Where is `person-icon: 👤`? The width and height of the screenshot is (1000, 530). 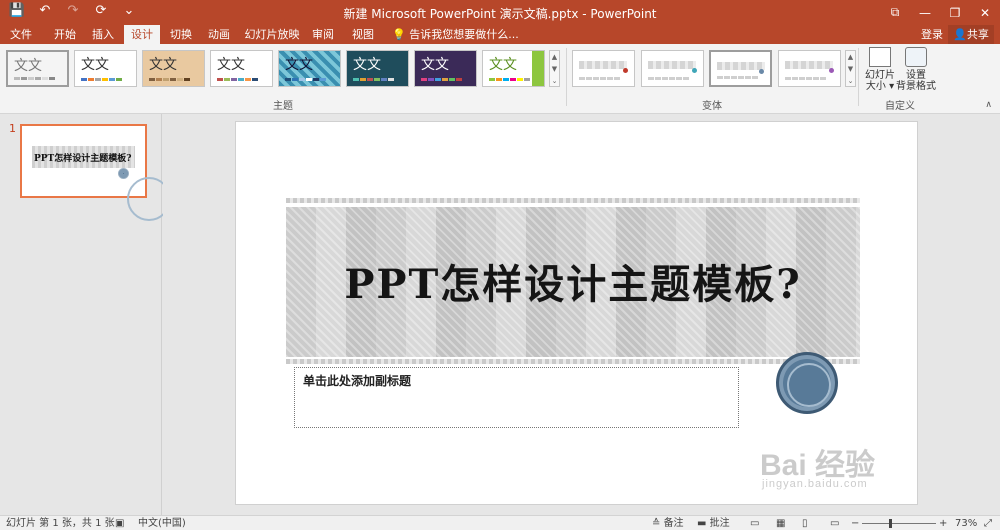
person-icon: 👤 is located at coordinates (960, 34).